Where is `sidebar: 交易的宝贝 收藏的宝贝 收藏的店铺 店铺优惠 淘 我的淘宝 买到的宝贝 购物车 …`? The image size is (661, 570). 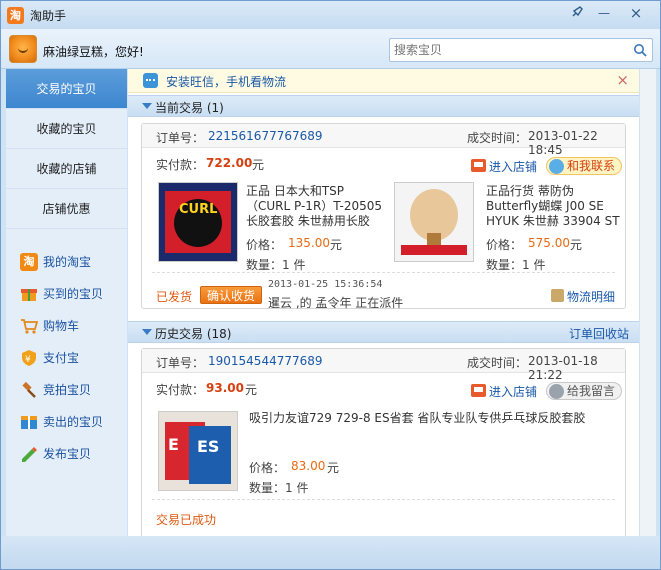
sidebar: 交易的宝贝 收藏的宝贝 收藏的店铺 店铺优惠 淘 我的淘宝 买到的宝贝 购物车 … is located at coordinates (66, 302).